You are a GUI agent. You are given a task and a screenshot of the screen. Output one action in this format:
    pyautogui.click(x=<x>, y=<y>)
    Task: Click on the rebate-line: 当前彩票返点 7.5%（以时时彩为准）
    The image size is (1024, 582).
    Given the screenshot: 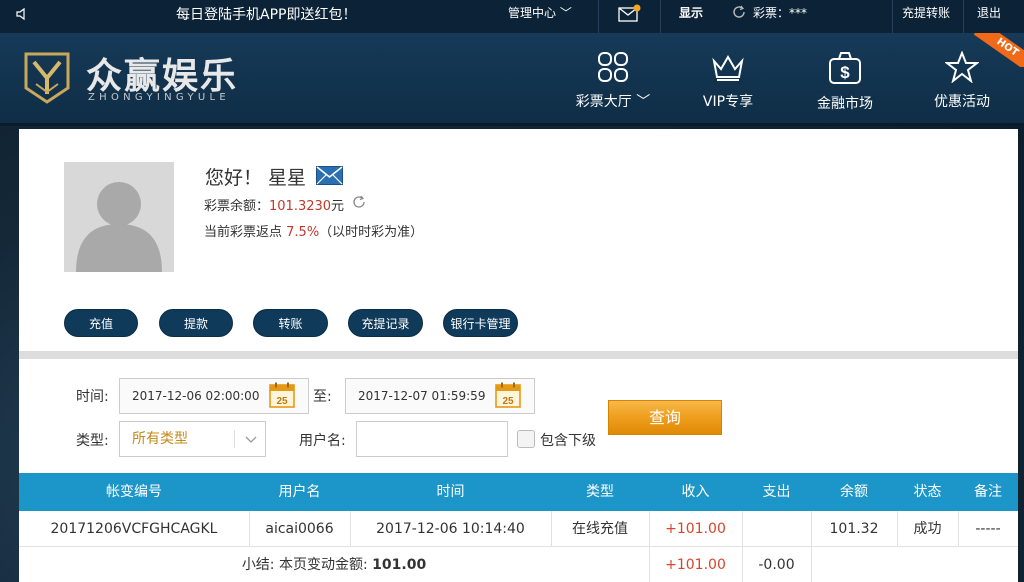 What is the action you would take?
    pyautogui.click(x=313, y=230)
    